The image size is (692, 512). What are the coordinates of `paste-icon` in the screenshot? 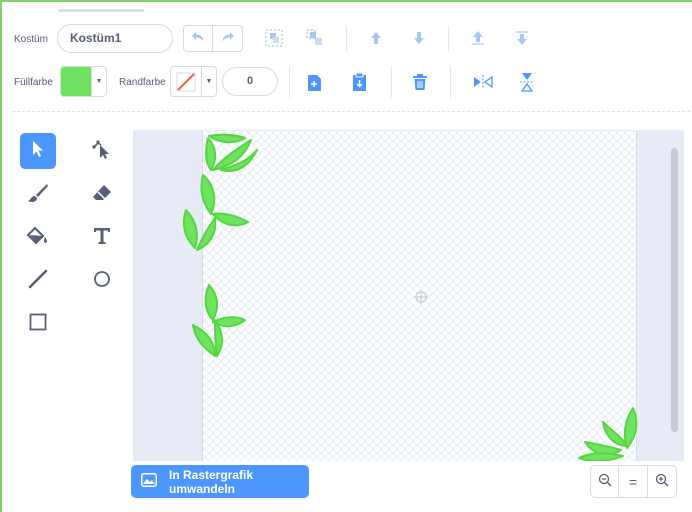 It's located at (360, 82).